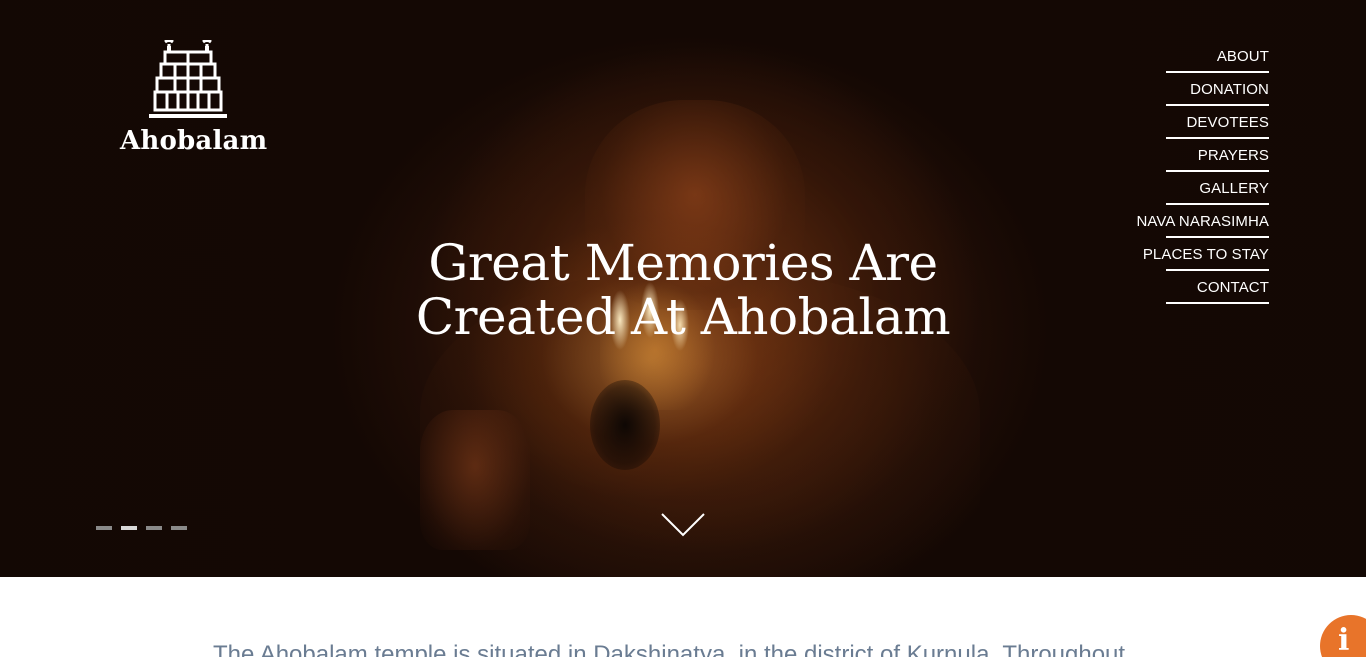 The image size is (1366, 657). Describe the element at coordinates (1194, 188) in the screenshot. I see `nav-item-gallery: GALLERY` at that location.